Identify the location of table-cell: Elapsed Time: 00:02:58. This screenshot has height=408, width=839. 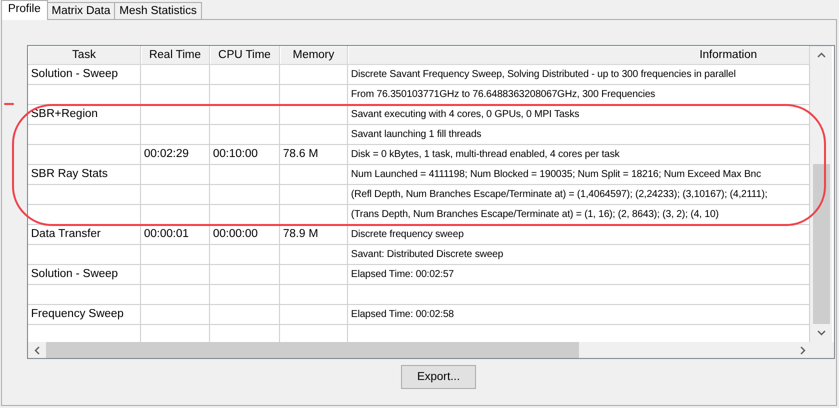
(579, 315).